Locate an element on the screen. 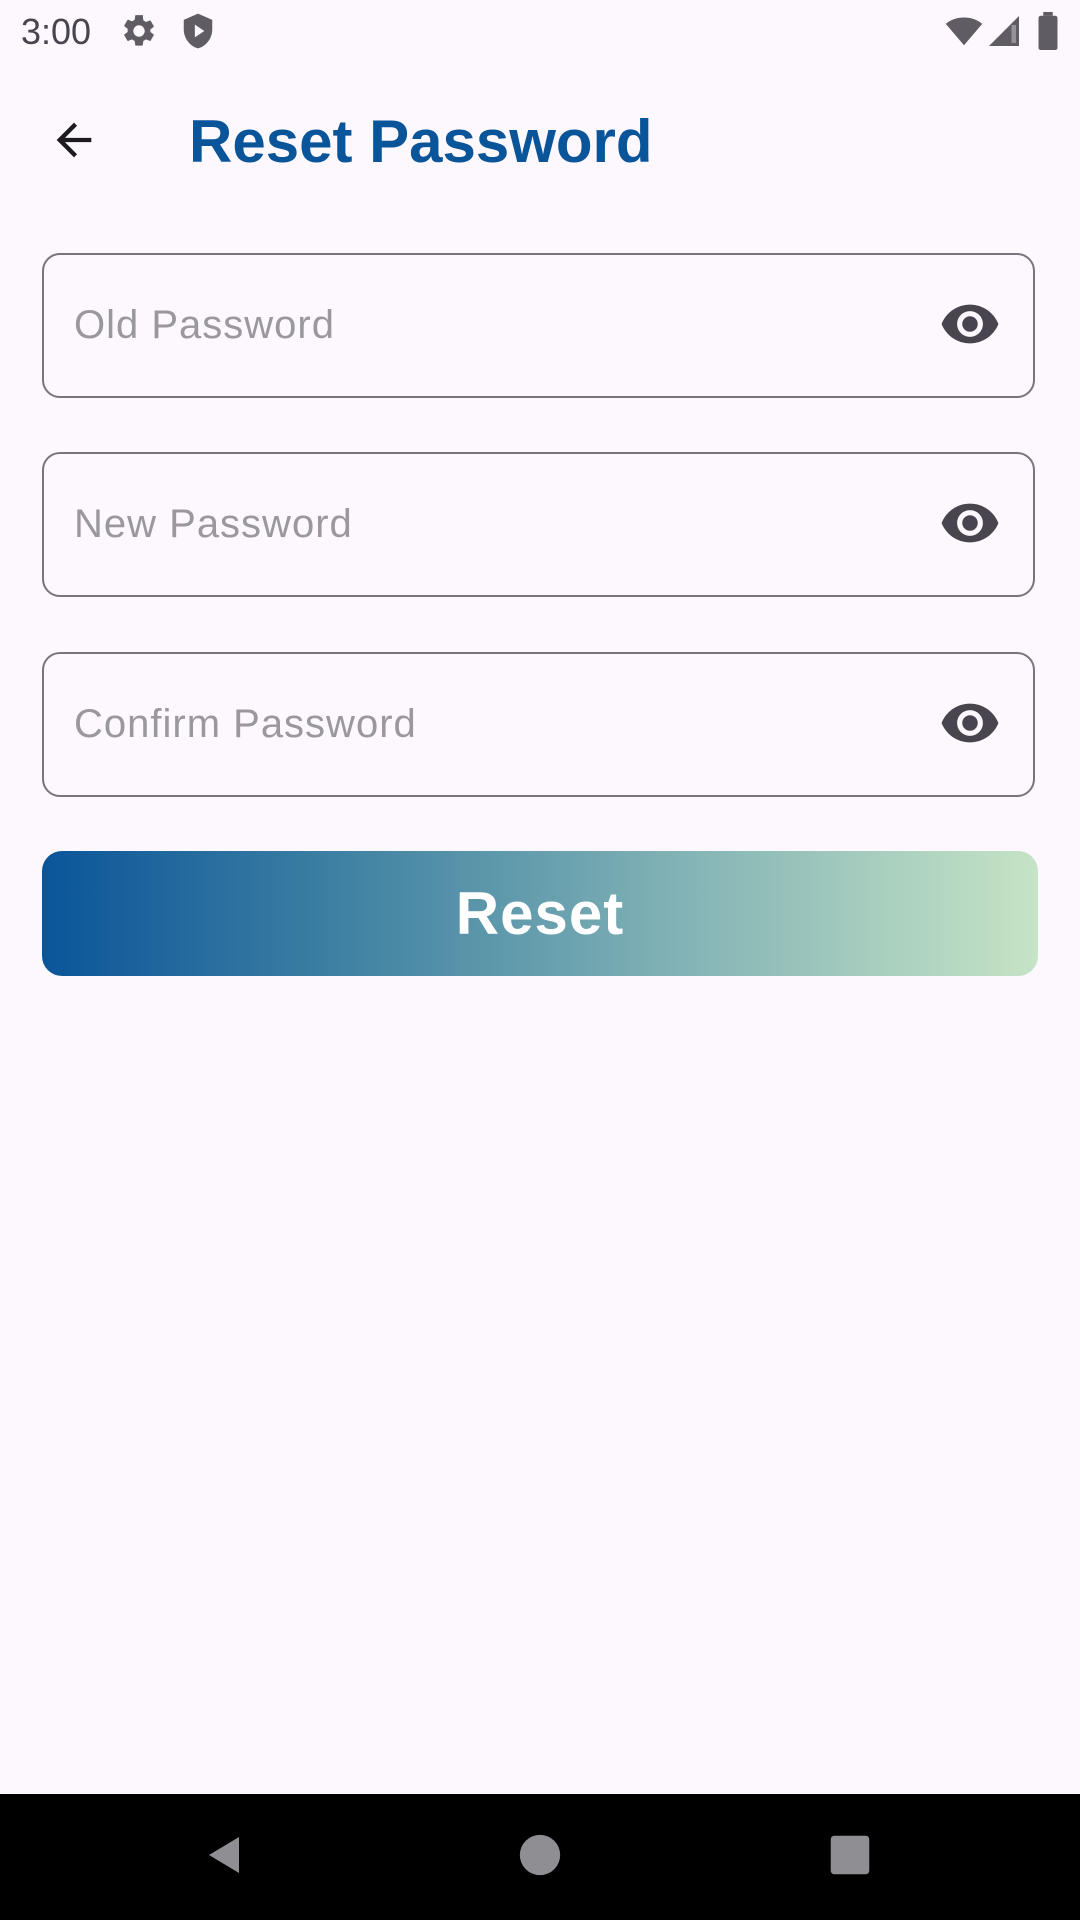 The height and width of the screenshot is (1920, 1080). new-password-input is located at coordinates (504, 524).